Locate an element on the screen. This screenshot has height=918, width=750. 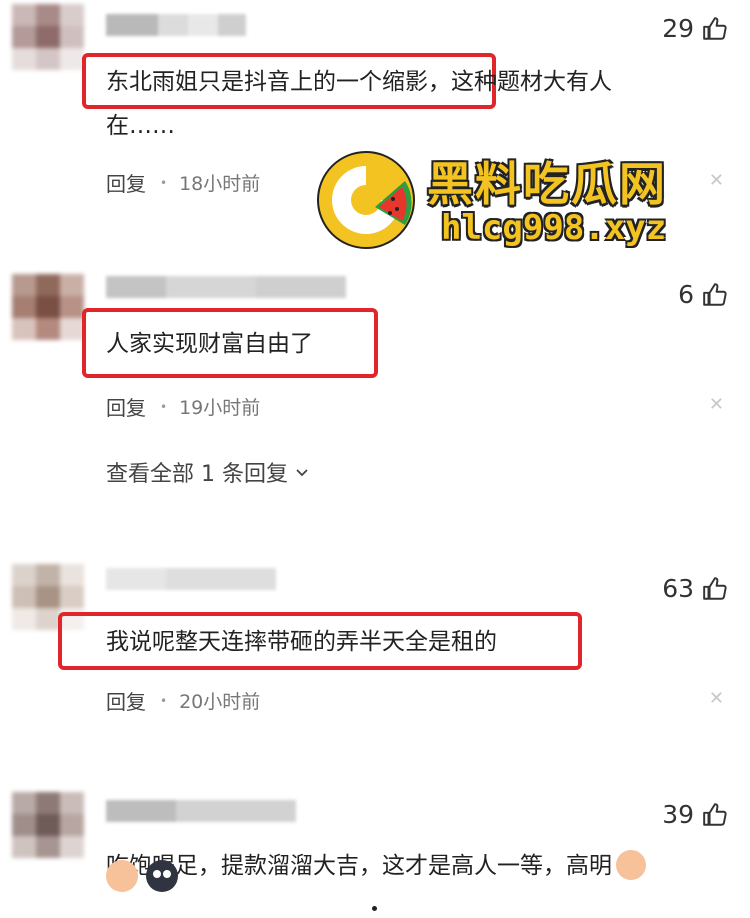
comment-text: 人家实现财富自由了 is located at coordinates (209, 344).